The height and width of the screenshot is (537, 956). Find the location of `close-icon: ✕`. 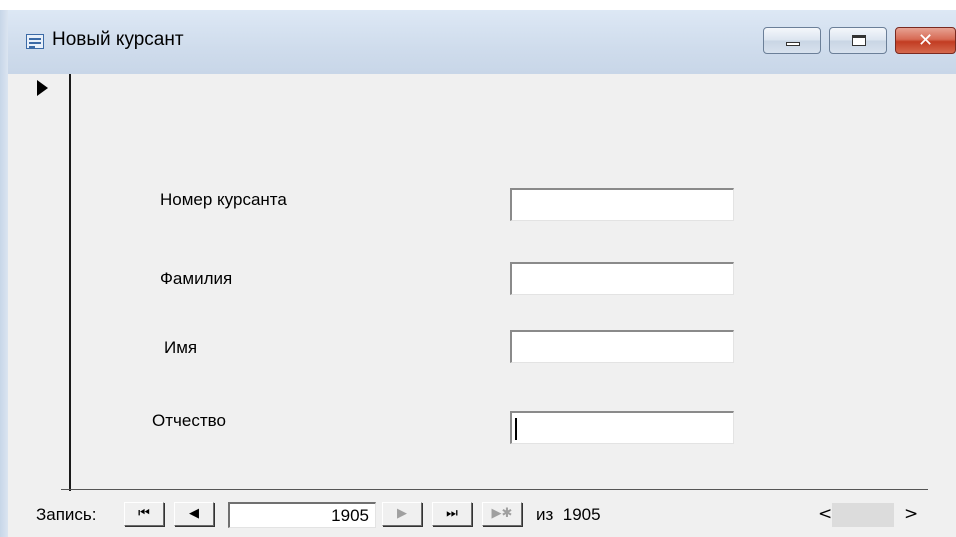

close-icon: ✕ is located at coordinates (925, 40).